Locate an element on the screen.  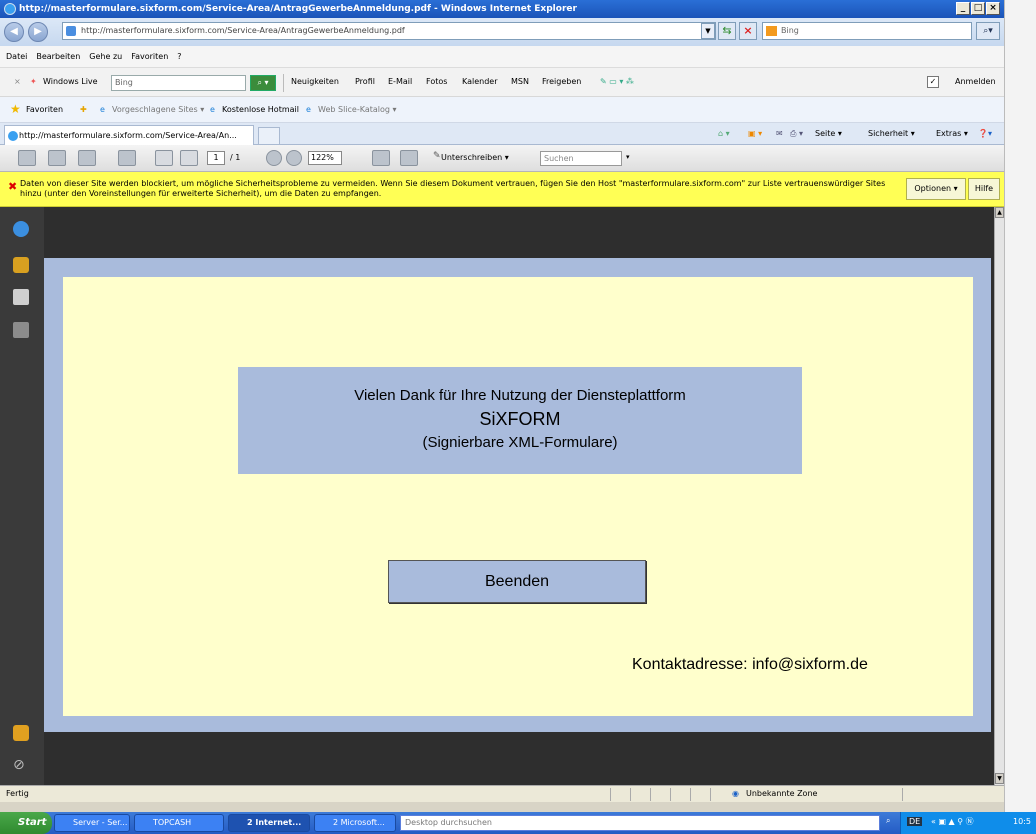
scroll-up-icon: ▲ is located at coordinates (999, 212).